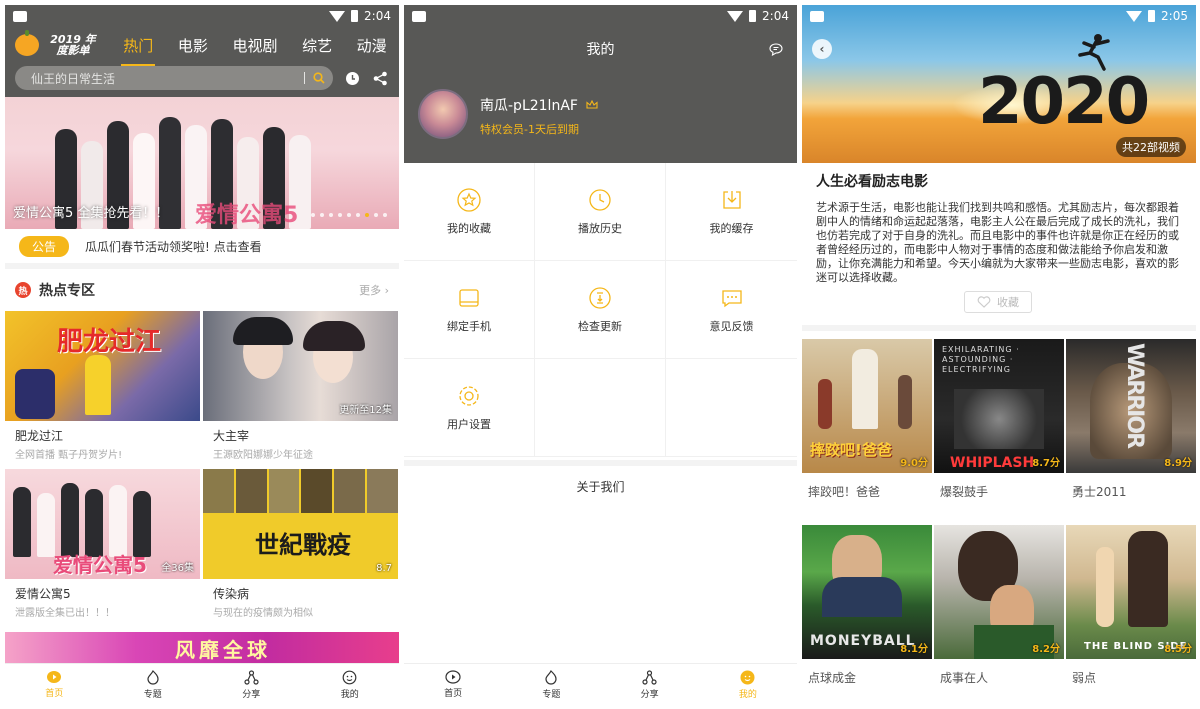 The height and width of the screenshot is (709, 1200). I want to click on status-bar: 2:05, so click(999, 16).